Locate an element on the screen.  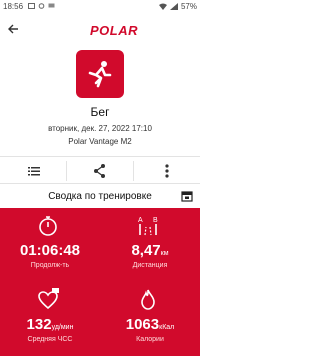
runner-icon is located at coordinates (100, 74).